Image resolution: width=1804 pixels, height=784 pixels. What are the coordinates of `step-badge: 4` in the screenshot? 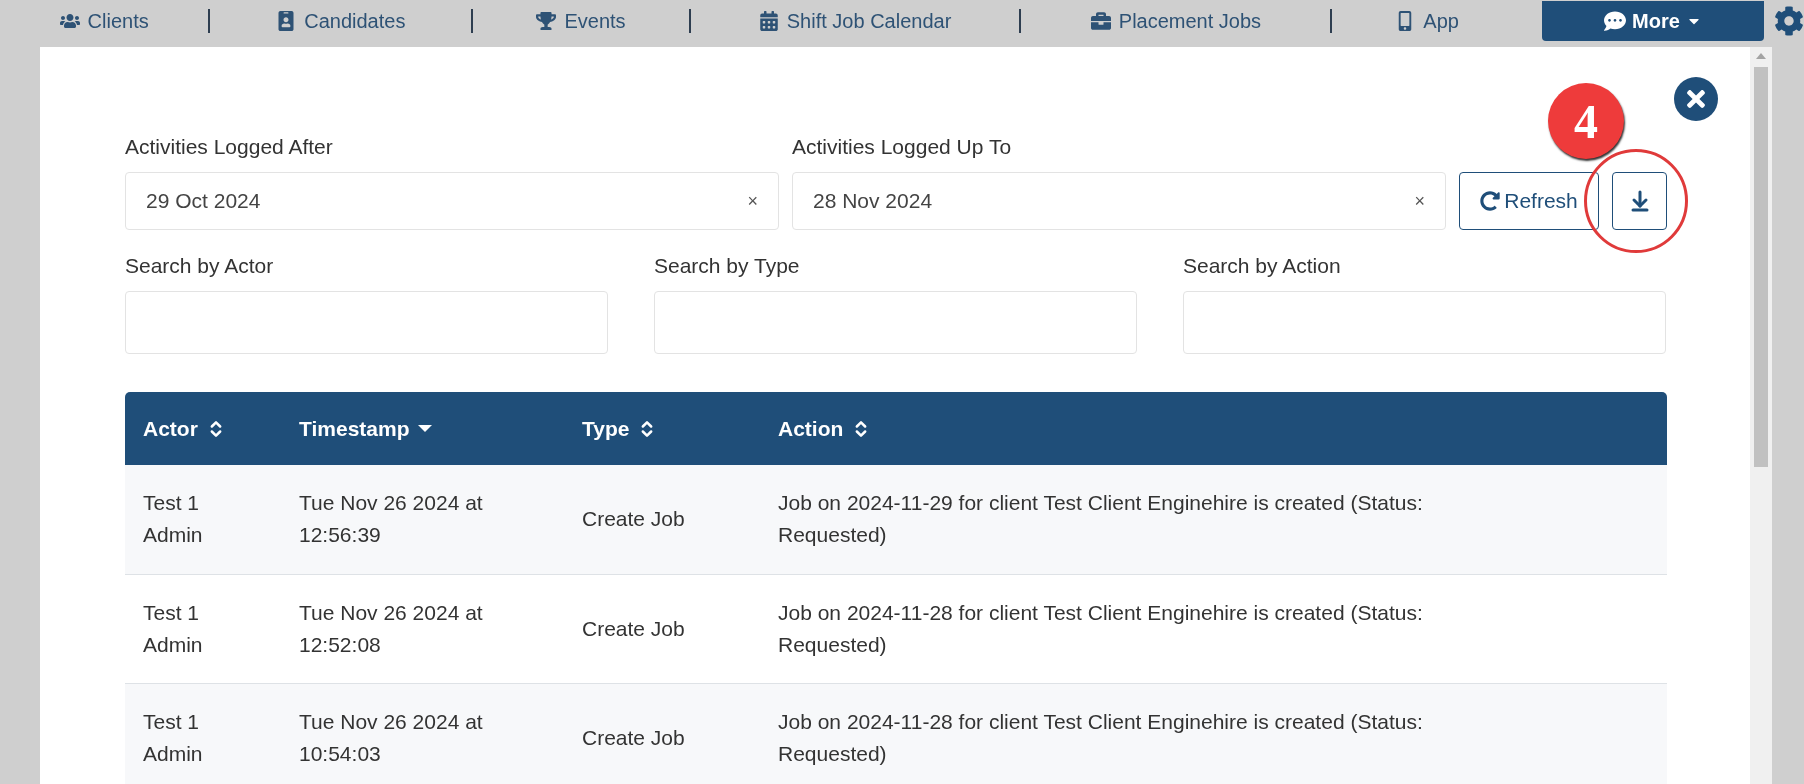 It's located at (1586, 121).